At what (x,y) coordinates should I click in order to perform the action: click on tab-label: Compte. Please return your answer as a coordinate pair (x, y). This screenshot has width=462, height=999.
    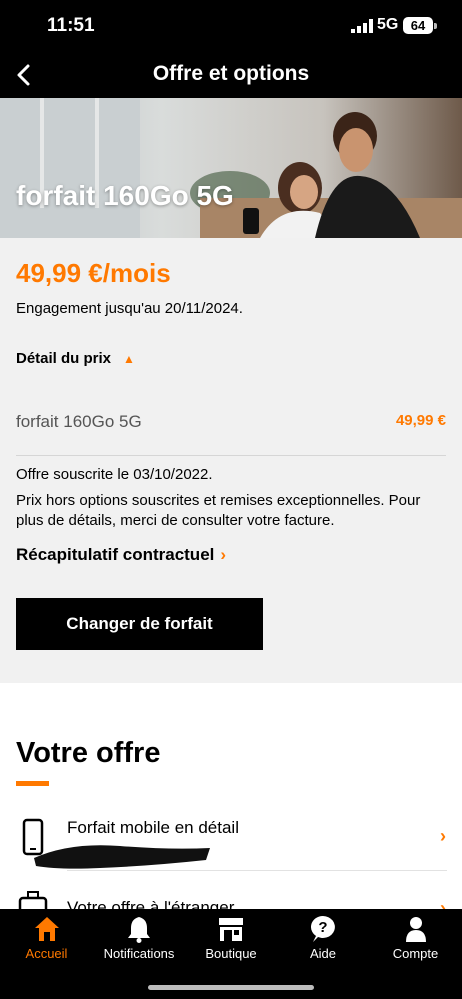
    Looking at the image, I should click on (415, 953).